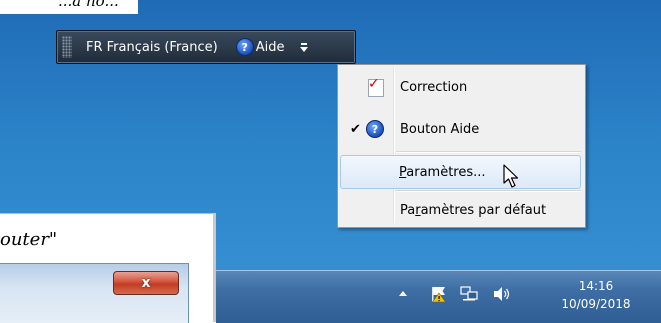 The image size is (661, 323). What do you see at coordinates (473, 210) in the screenshot?
I see `menu-item-label: Paramètres par défaut` at bounding box center [473, 210].